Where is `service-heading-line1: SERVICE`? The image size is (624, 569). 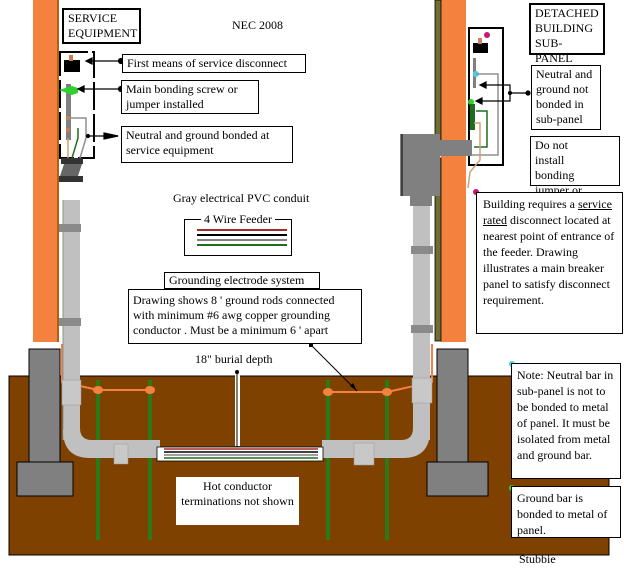
service-heading-line1: SERVICE is located at coordinates (93, 18).